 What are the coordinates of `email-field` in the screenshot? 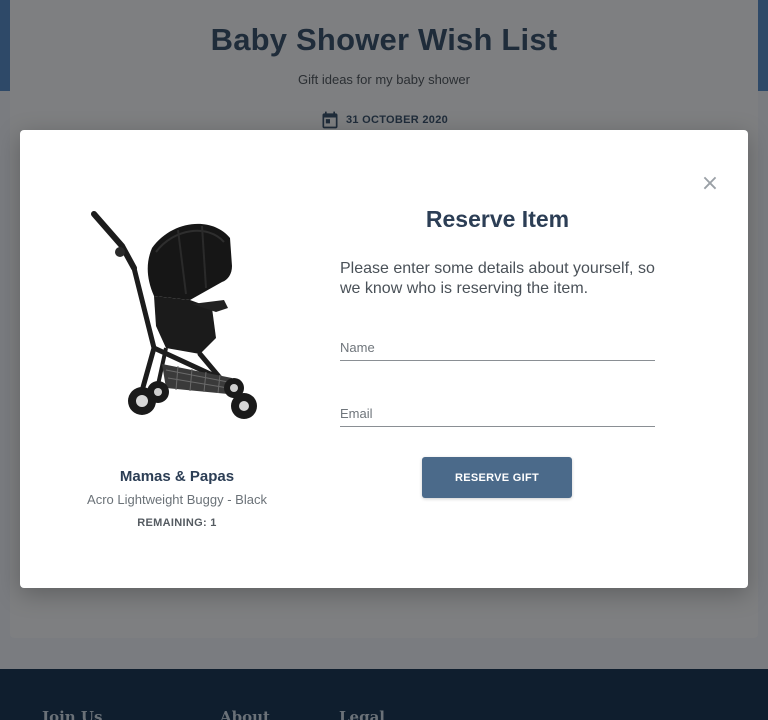 It's located at (497, 414).